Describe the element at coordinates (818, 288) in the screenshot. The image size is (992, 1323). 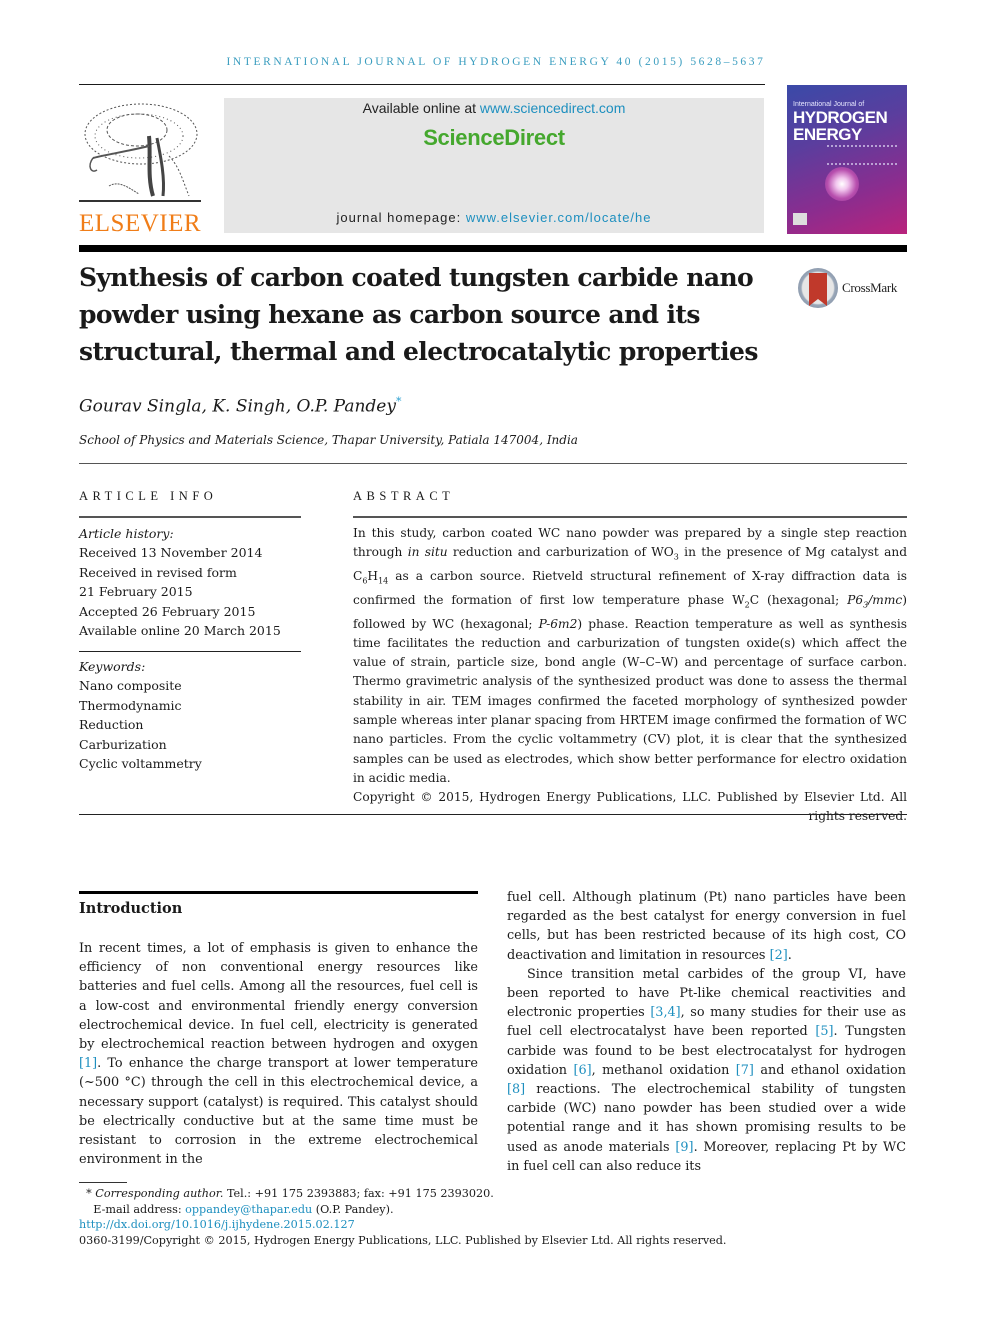
I see `crossmark-icon` at that location.